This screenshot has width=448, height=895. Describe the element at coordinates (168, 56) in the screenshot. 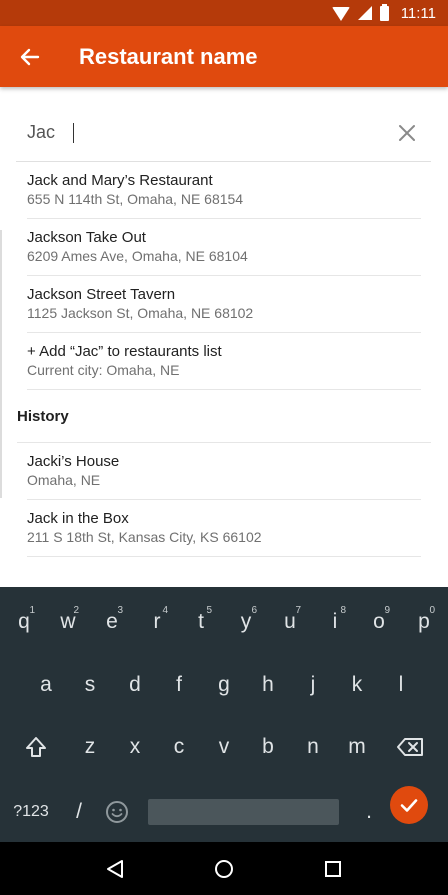

I see `page-title: Restaurant name` at that location.